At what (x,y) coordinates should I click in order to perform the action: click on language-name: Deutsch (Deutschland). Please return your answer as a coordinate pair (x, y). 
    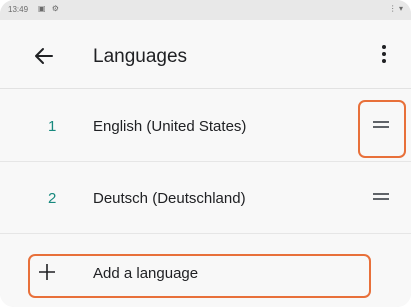
    Looking at the image, I should click on (169, 198).